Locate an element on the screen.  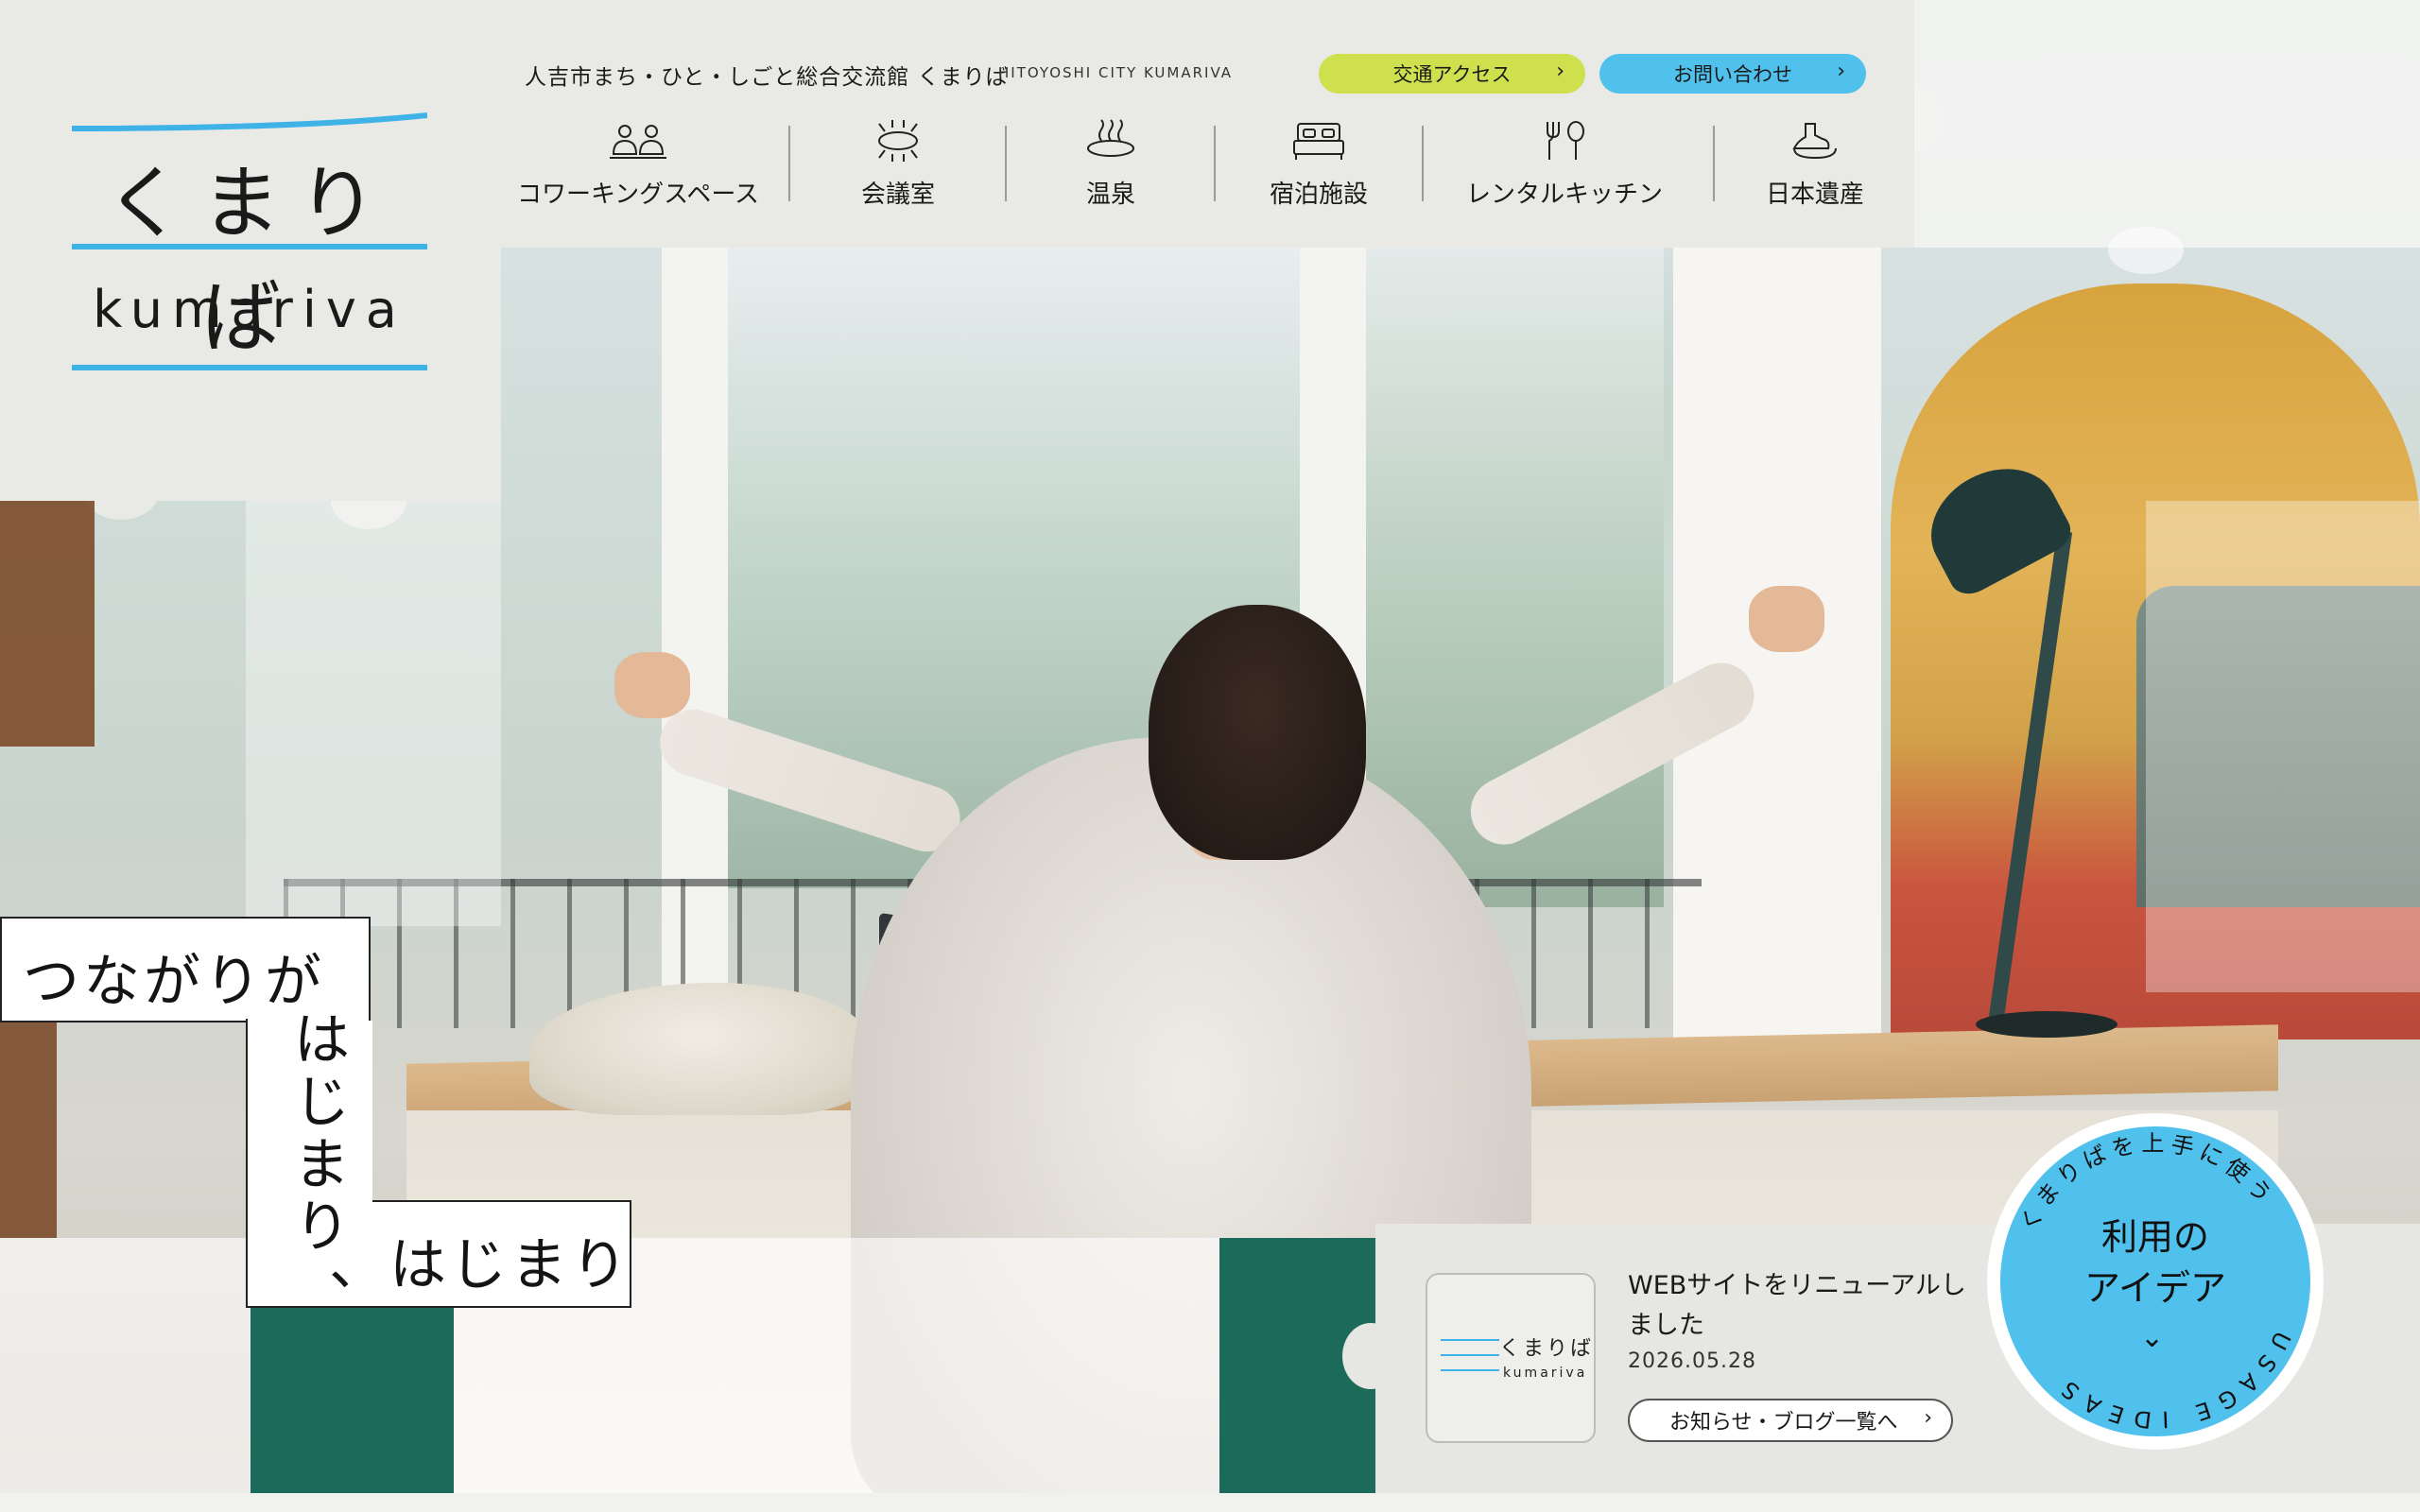
access-button: 交通アクセス › is located at coordinates (1452, 74).